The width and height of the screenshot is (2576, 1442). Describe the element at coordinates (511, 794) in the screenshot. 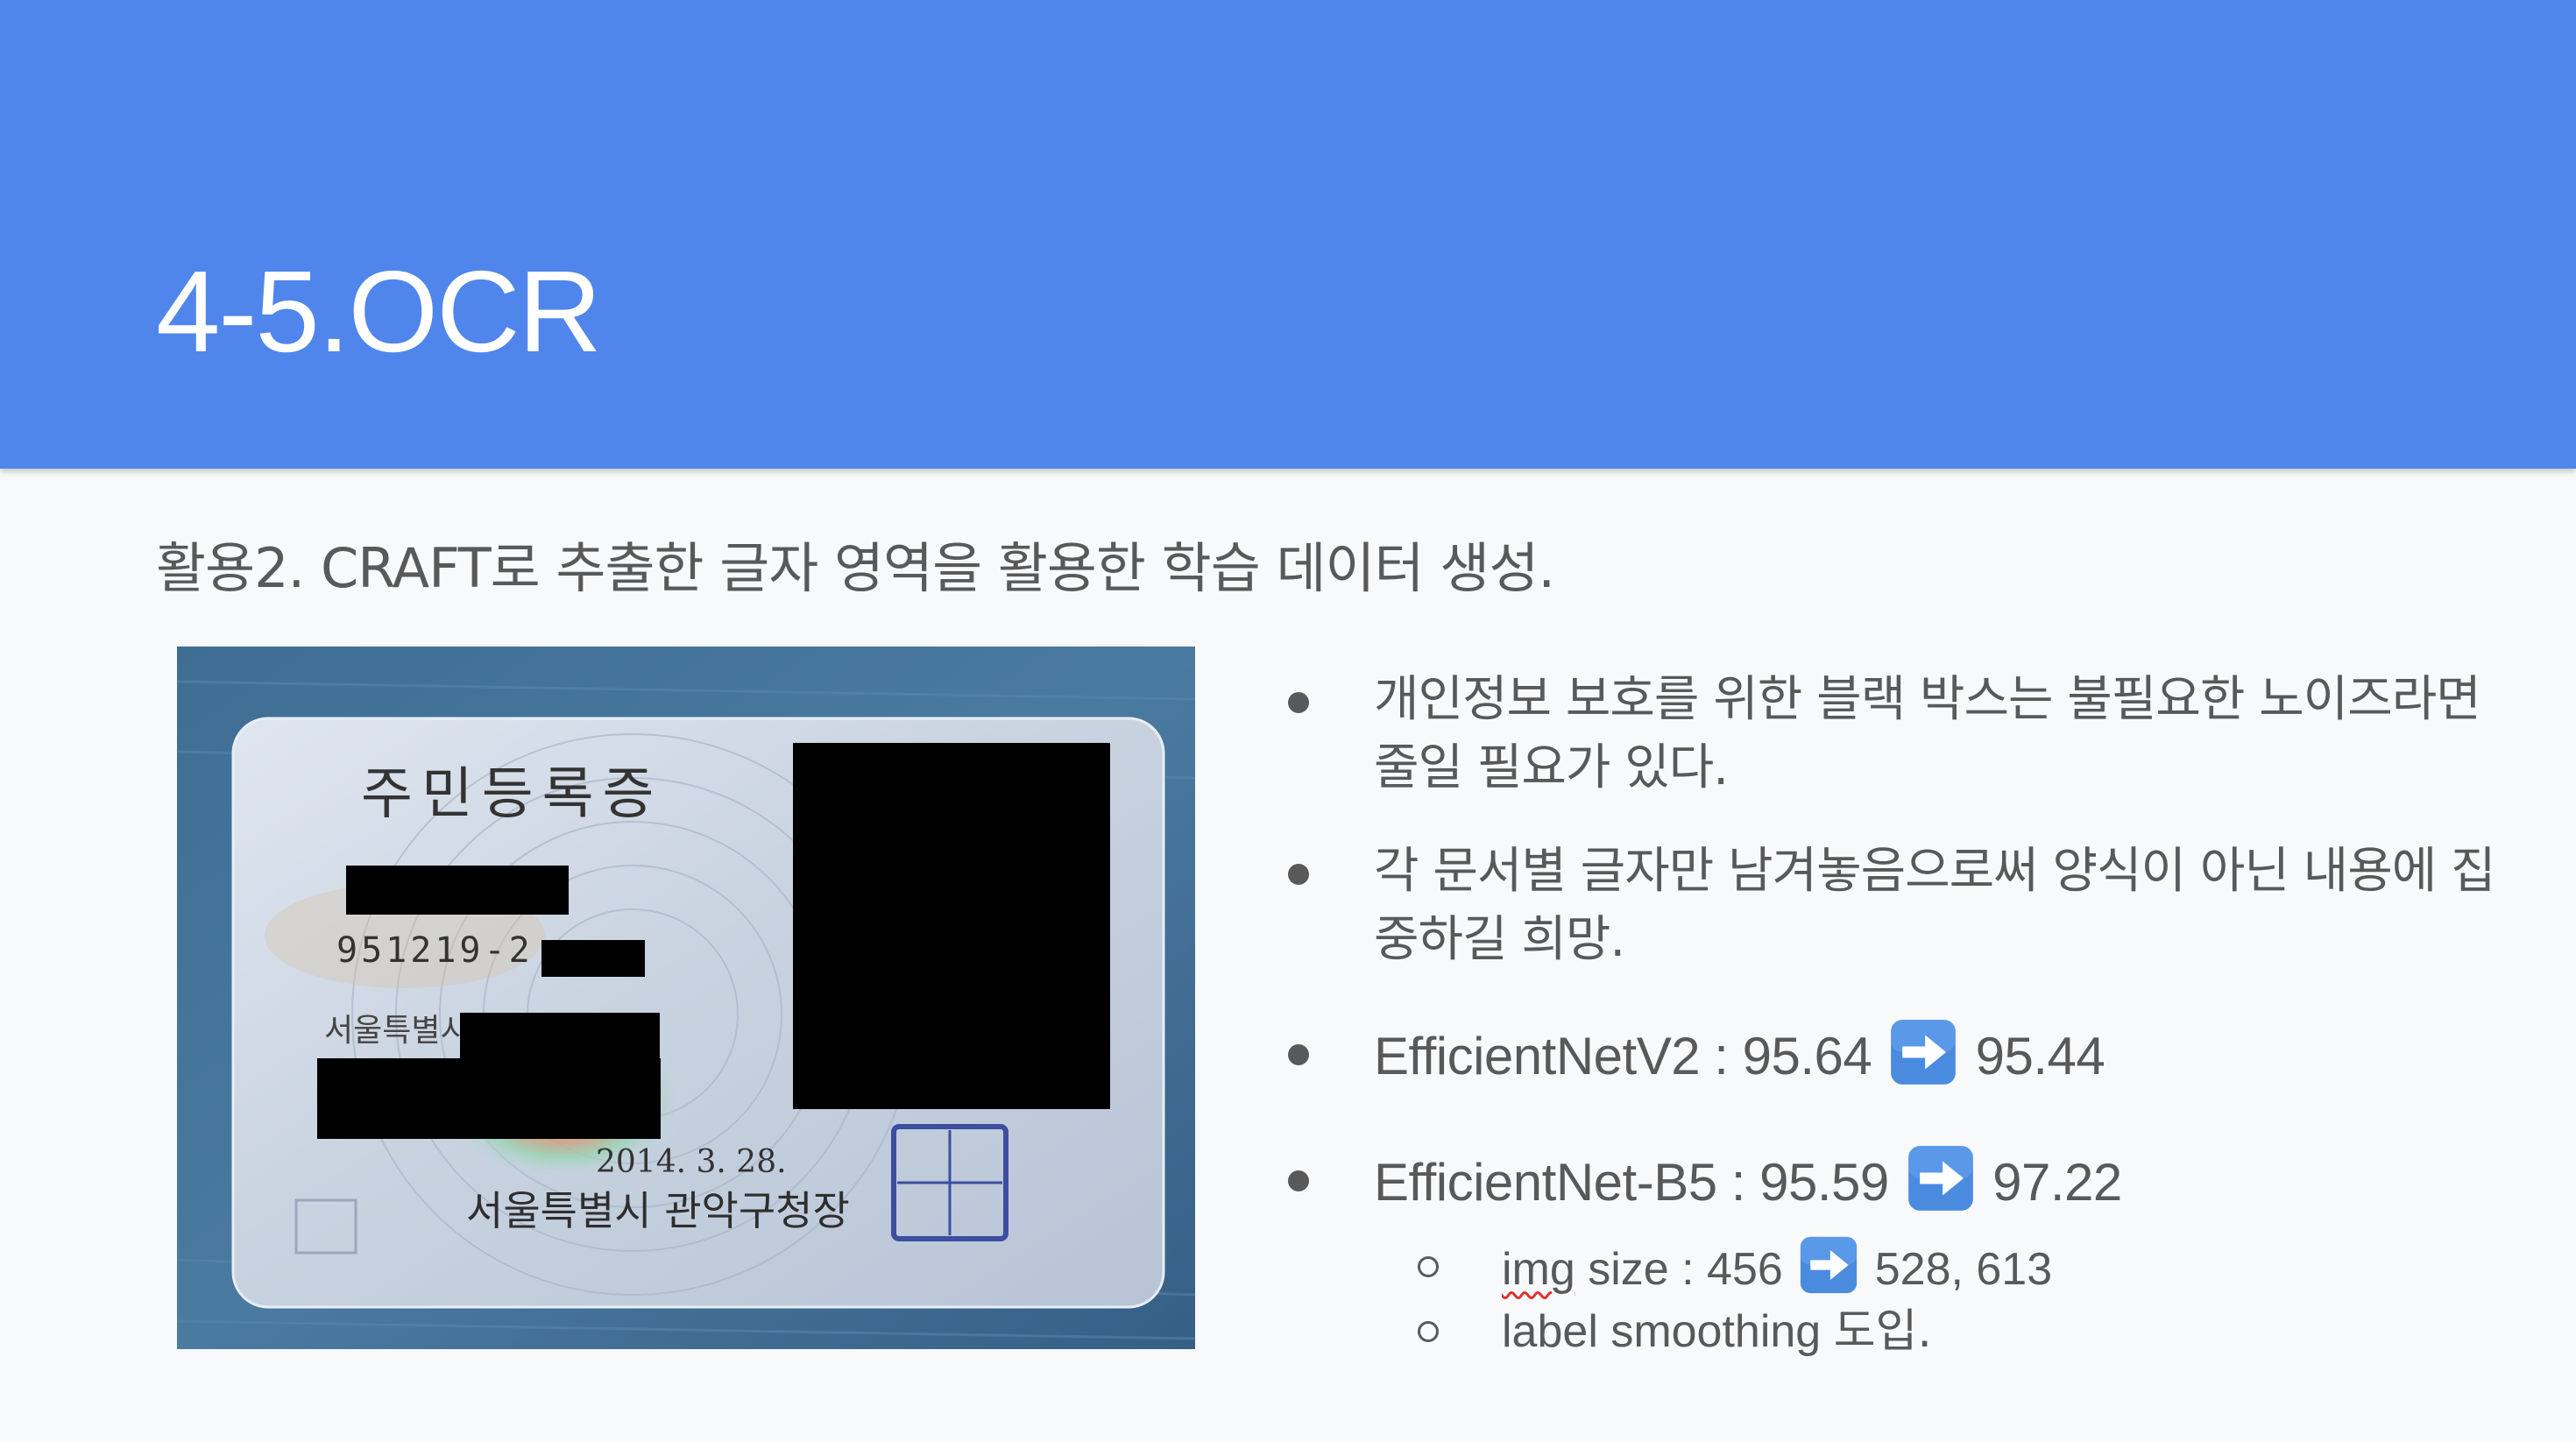

I see `card-title: 주민등록증` at that location.